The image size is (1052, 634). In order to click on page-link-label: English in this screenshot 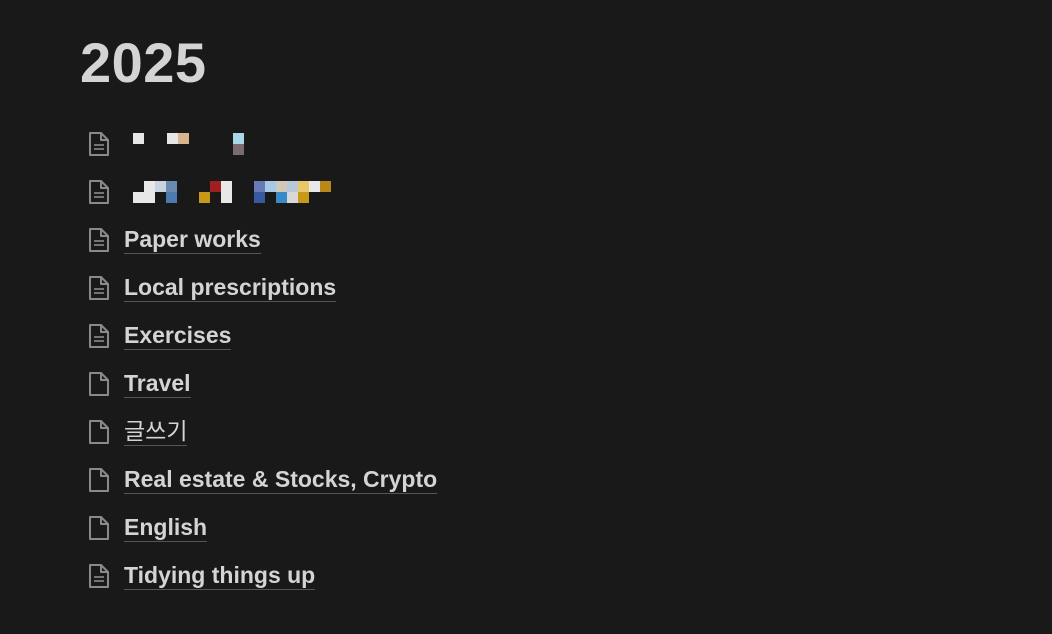, I will do `click(166, 528)`.